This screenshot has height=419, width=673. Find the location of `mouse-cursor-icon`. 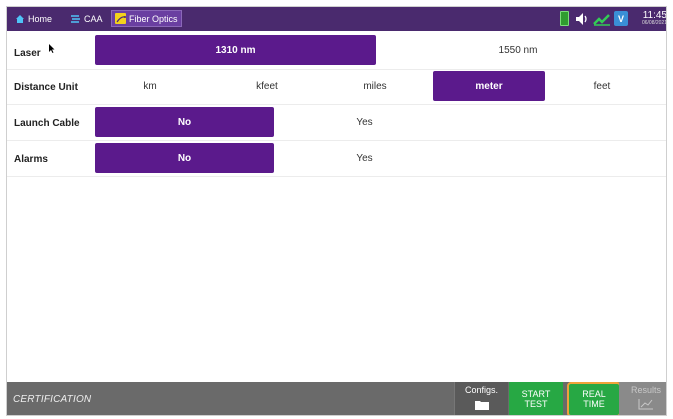

mouse-cursor-icon is located at coordinates (52, 49).